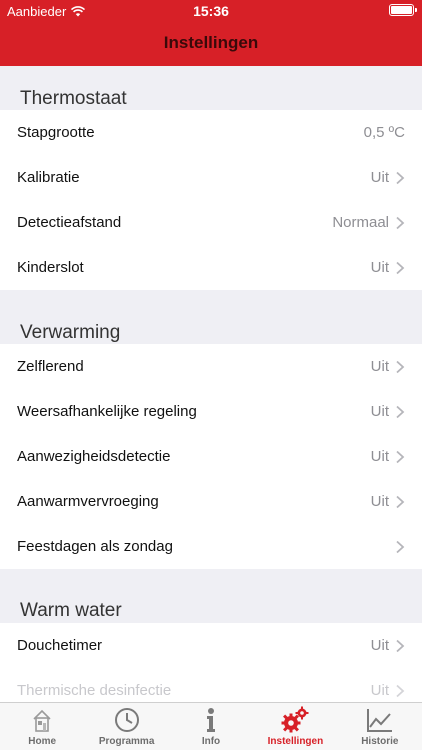  What do you see at coordinates (211, 267) in the screenshot?
I see `row-kinderslot: Kinderslot Uit` at bounding box center [211, 267].